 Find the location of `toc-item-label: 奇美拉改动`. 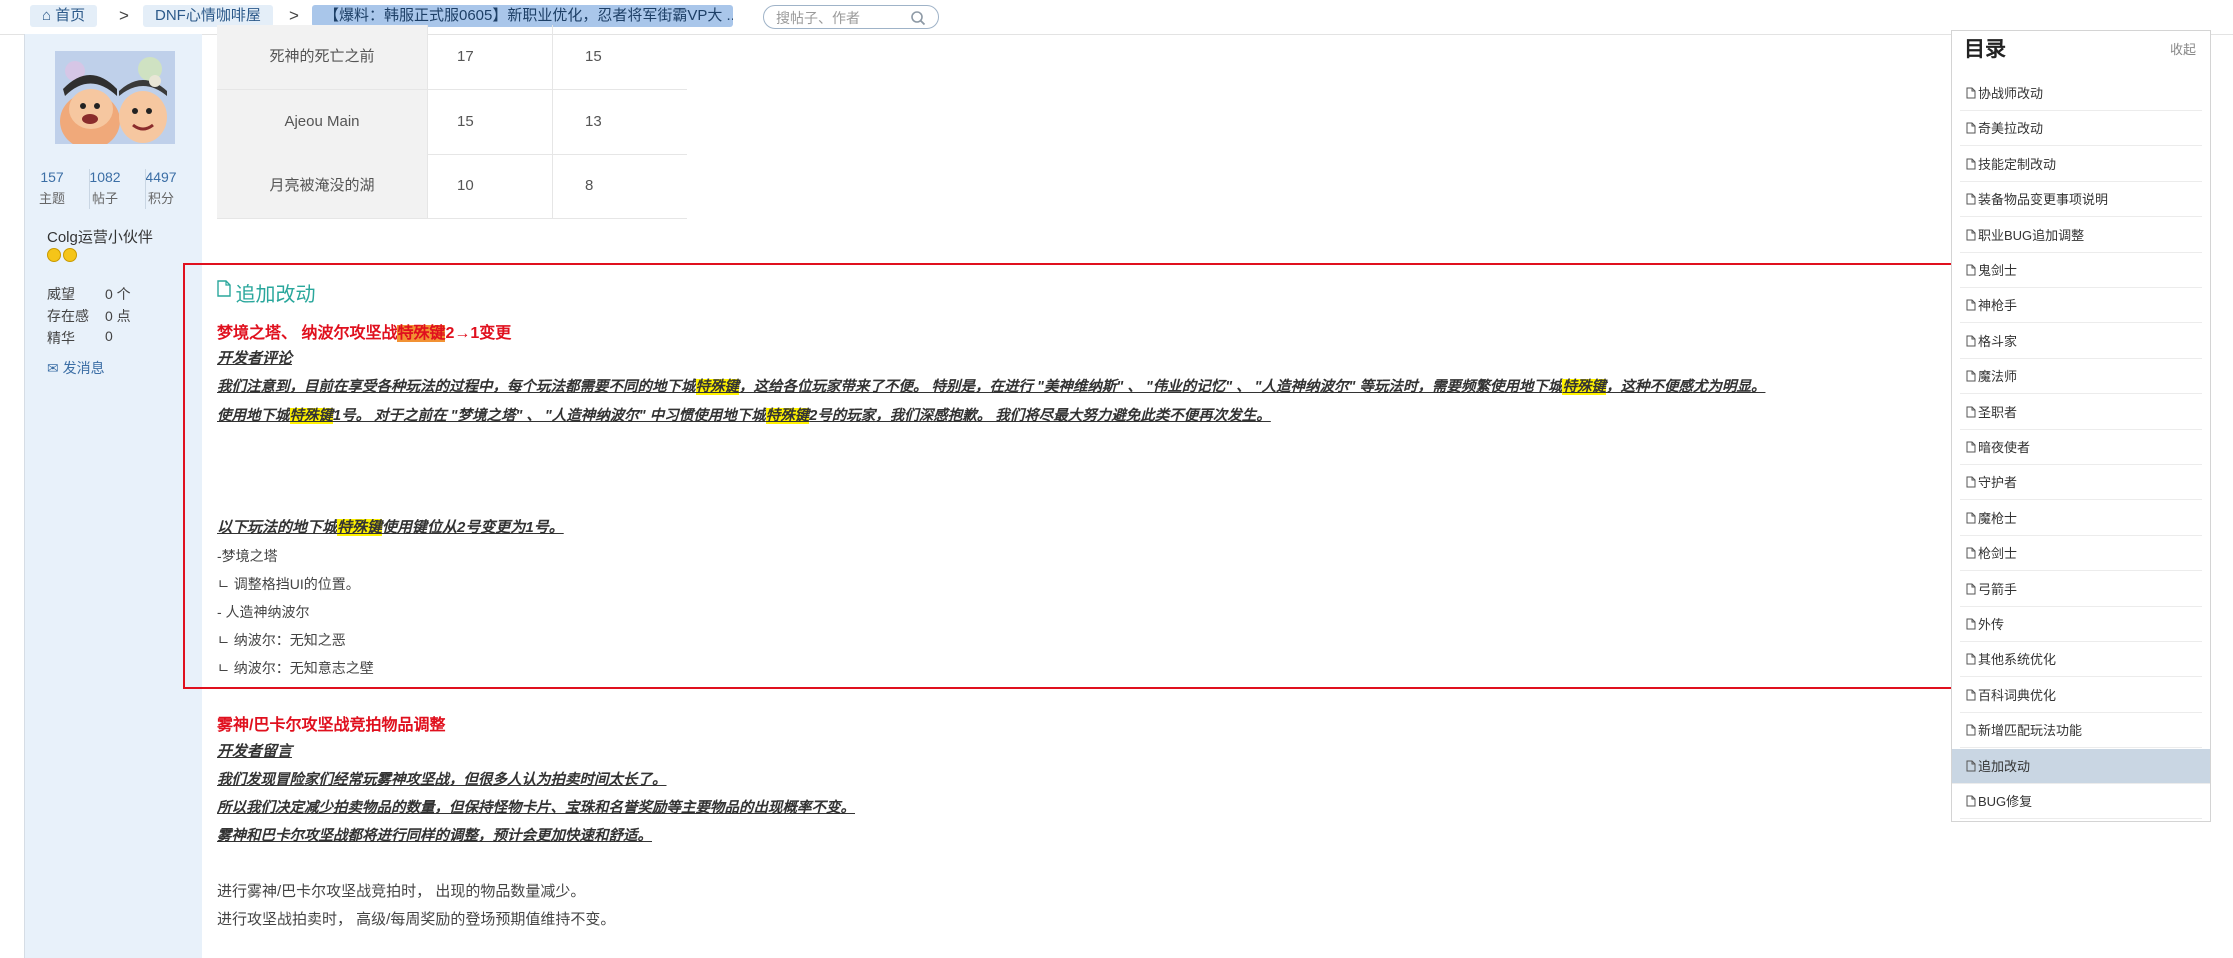

toc-item-label: 奇美拉改动 is located at coordinates (2011, 129).